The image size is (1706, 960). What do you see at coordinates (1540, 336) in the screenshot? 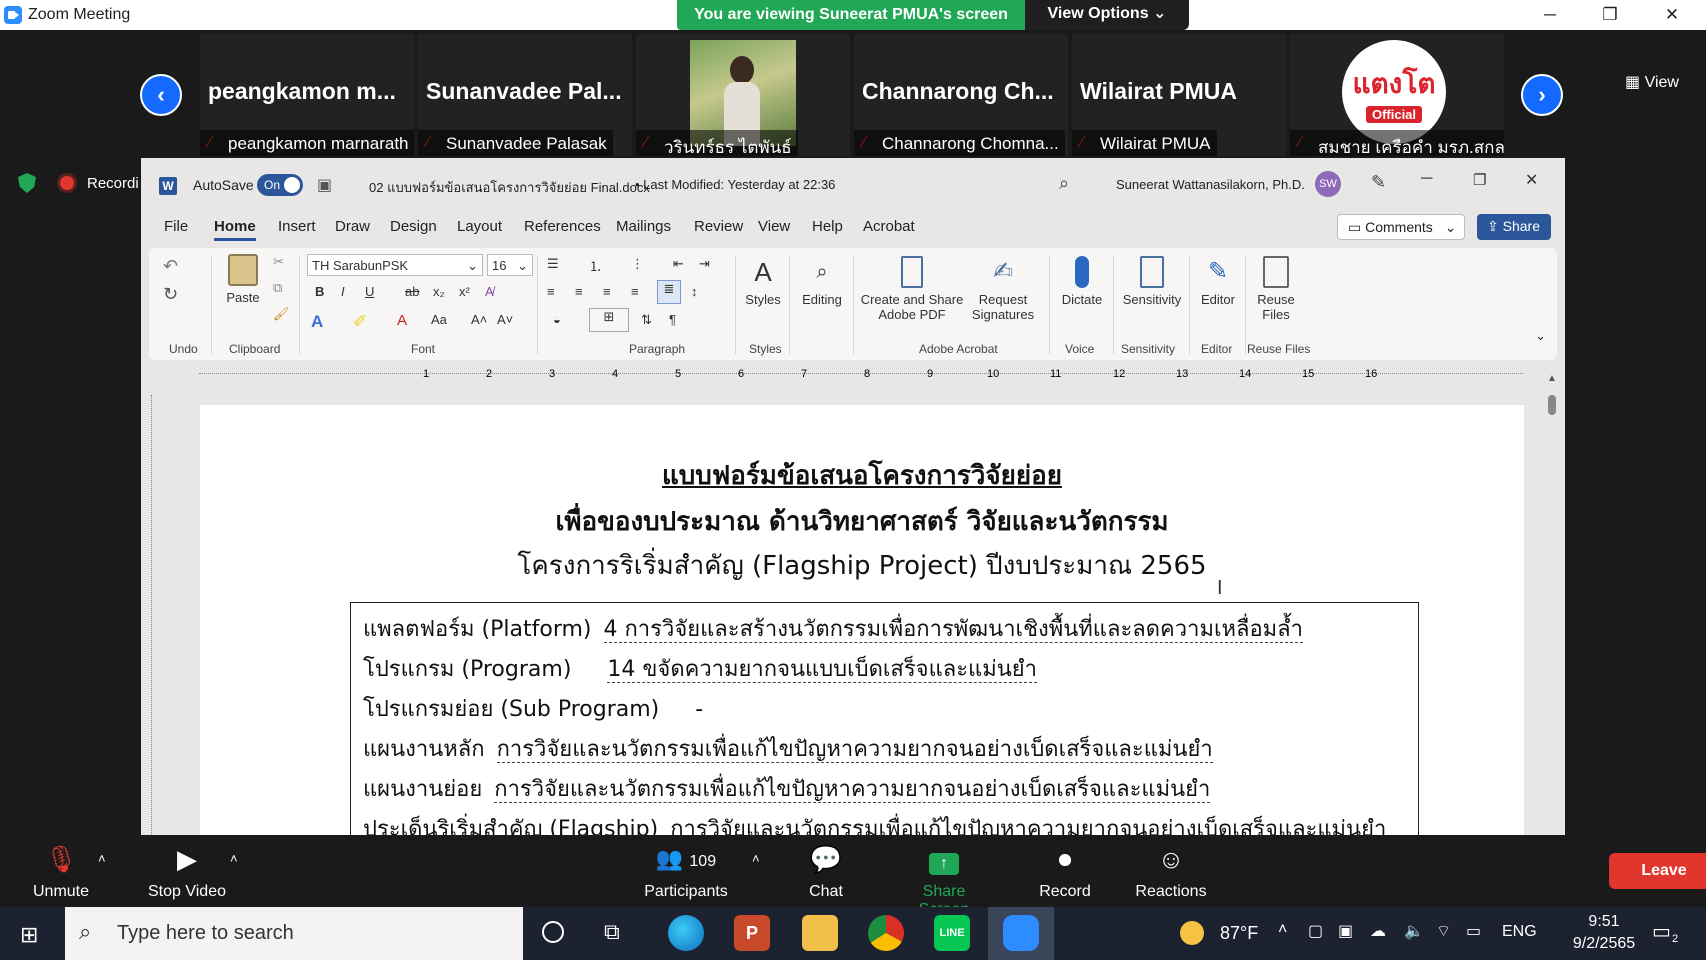
I see `ribbon-collapse-icon: ⌄` at bounding box center [1540, 336].